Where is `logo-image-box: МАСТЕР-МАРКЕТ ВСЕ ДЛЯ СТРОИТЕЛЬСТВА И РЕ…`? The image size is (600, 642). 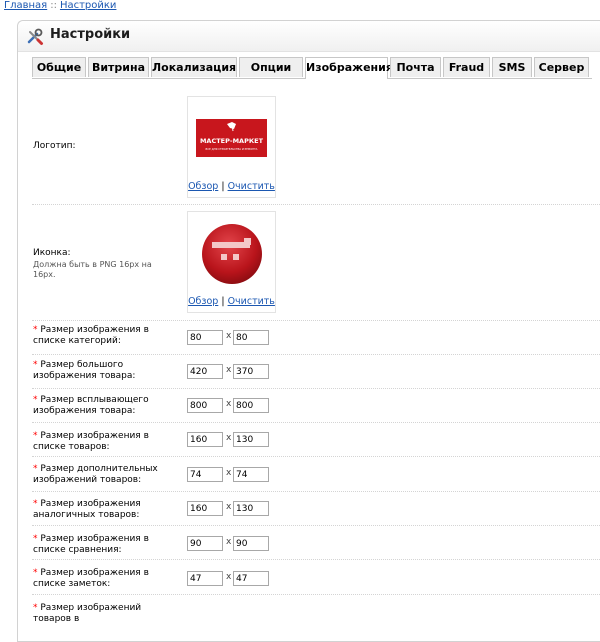 logo-image-box: МАСТЕР-МАРКЕТ ВСЕ ДЛЯ СТРОИТЕЛЬСТВА И РЕ… is located at coordinates (231, 147).